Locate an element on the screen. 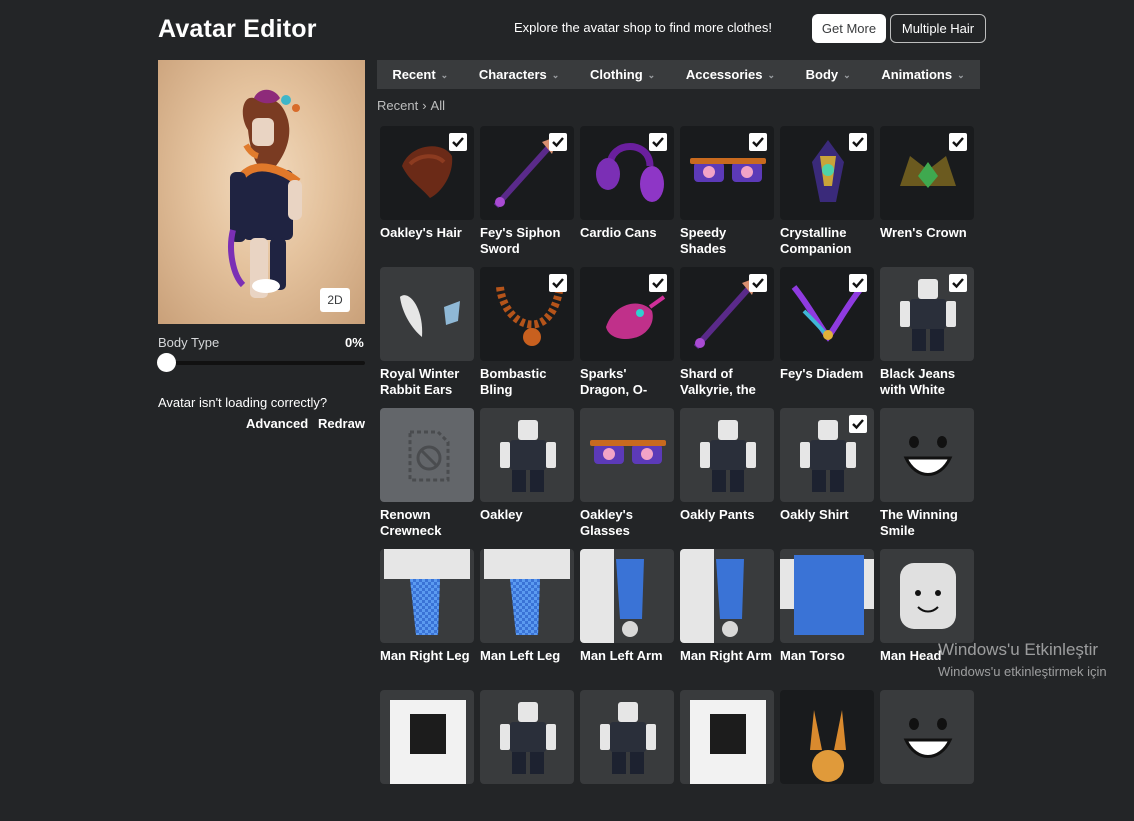 This screenshot has height=821, width=1134. item-name: Cardio Cans is located at coordinates (627, 241).